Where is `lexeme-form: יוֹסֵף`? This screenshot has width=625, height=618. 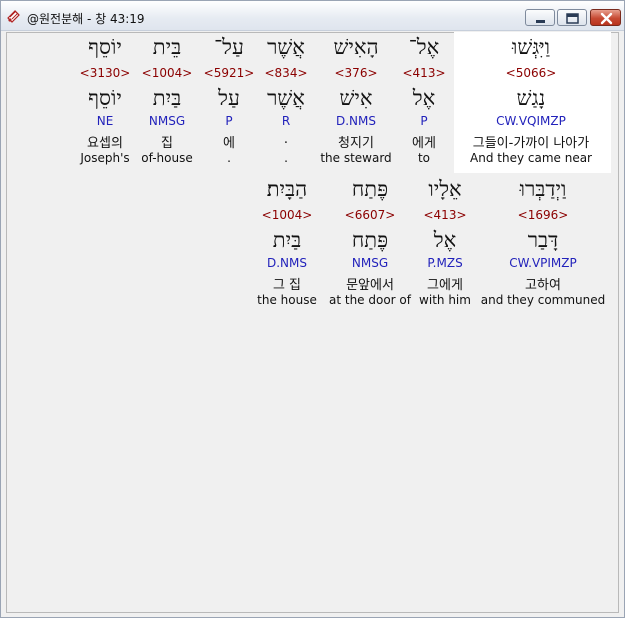
lexeme-form: יוֹסֵף is located at coordinates (105, 98).